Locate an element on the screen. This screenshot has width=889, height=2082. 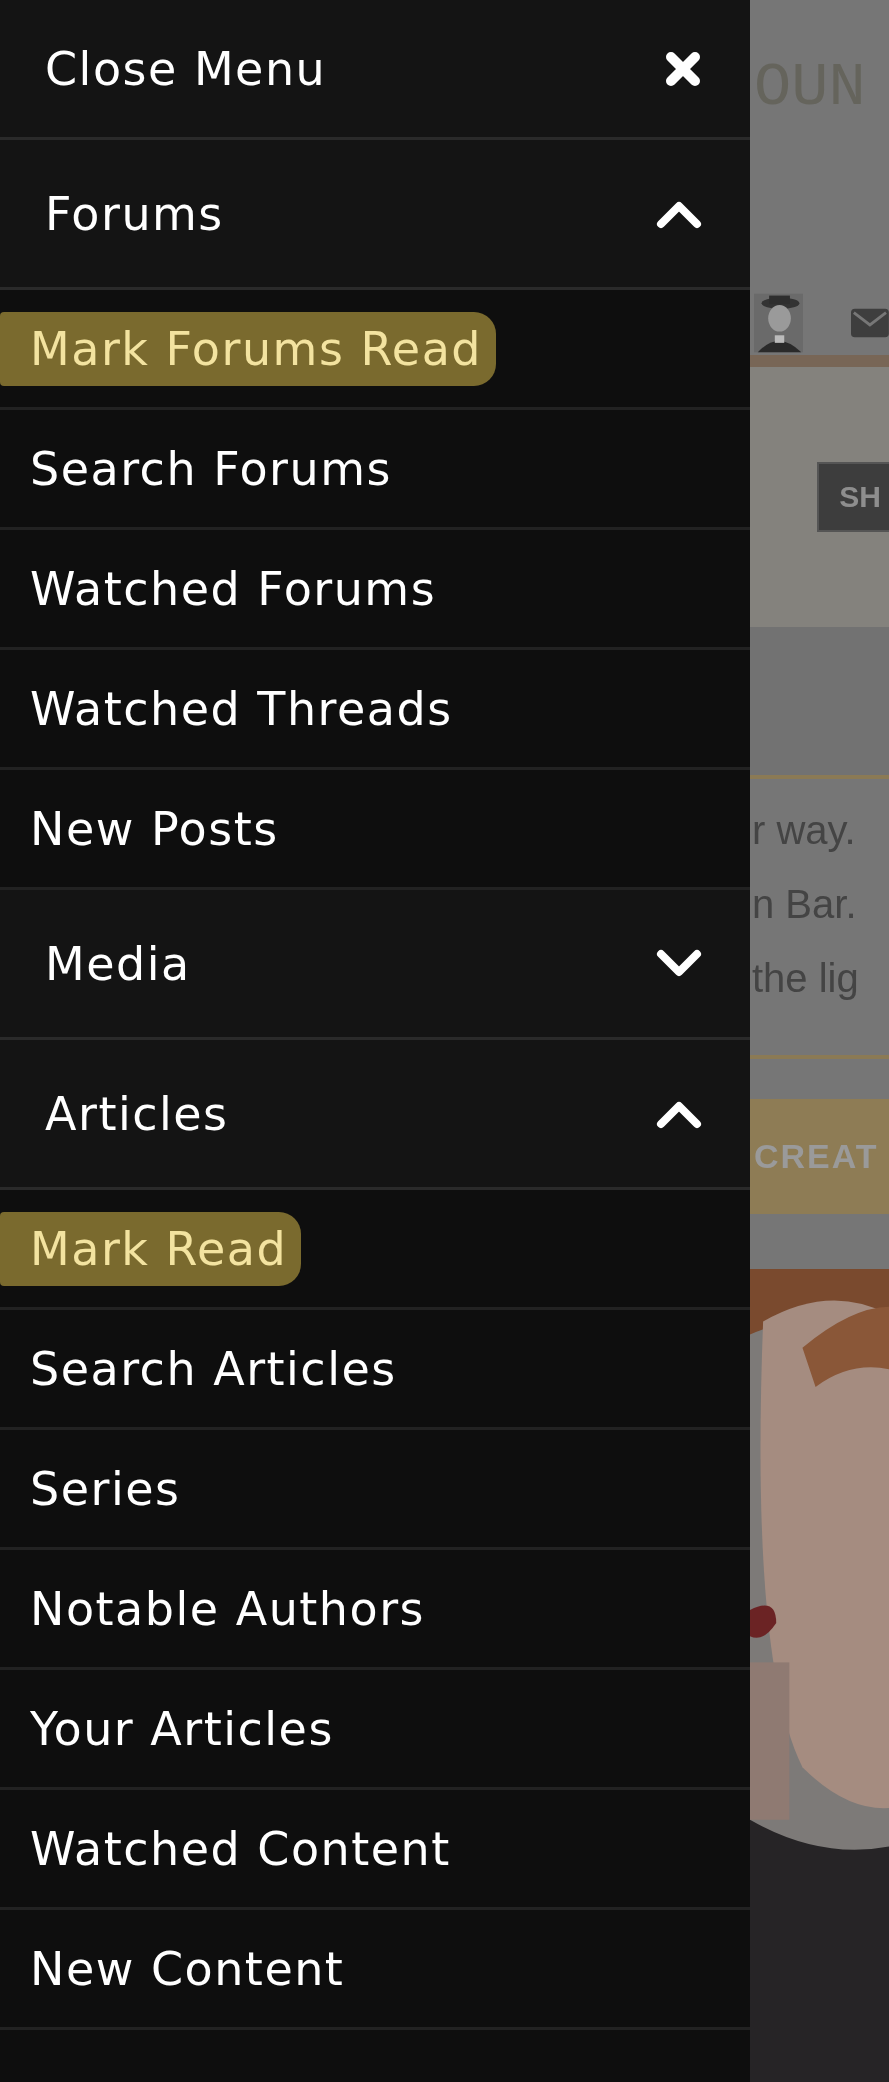
menu-link: Notable Authors is located at coordinates (219, 1608).